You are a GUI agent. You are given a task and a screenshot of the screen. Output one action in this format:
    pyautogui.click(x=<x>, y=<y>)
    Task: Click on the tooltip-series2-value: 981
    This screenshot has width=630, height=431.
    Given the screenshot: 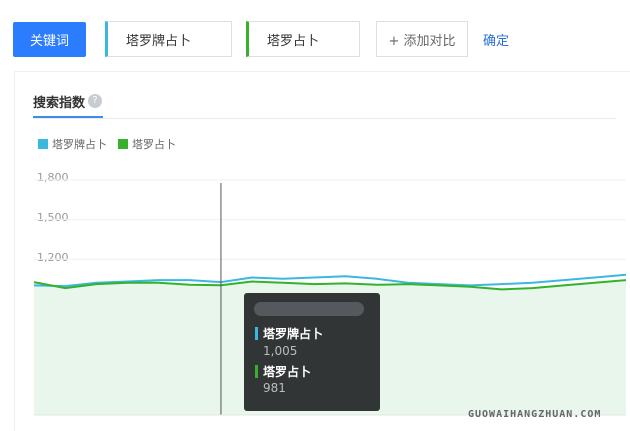 What is the action you would take?
    pyautogui.click(x=274, y=388)
    